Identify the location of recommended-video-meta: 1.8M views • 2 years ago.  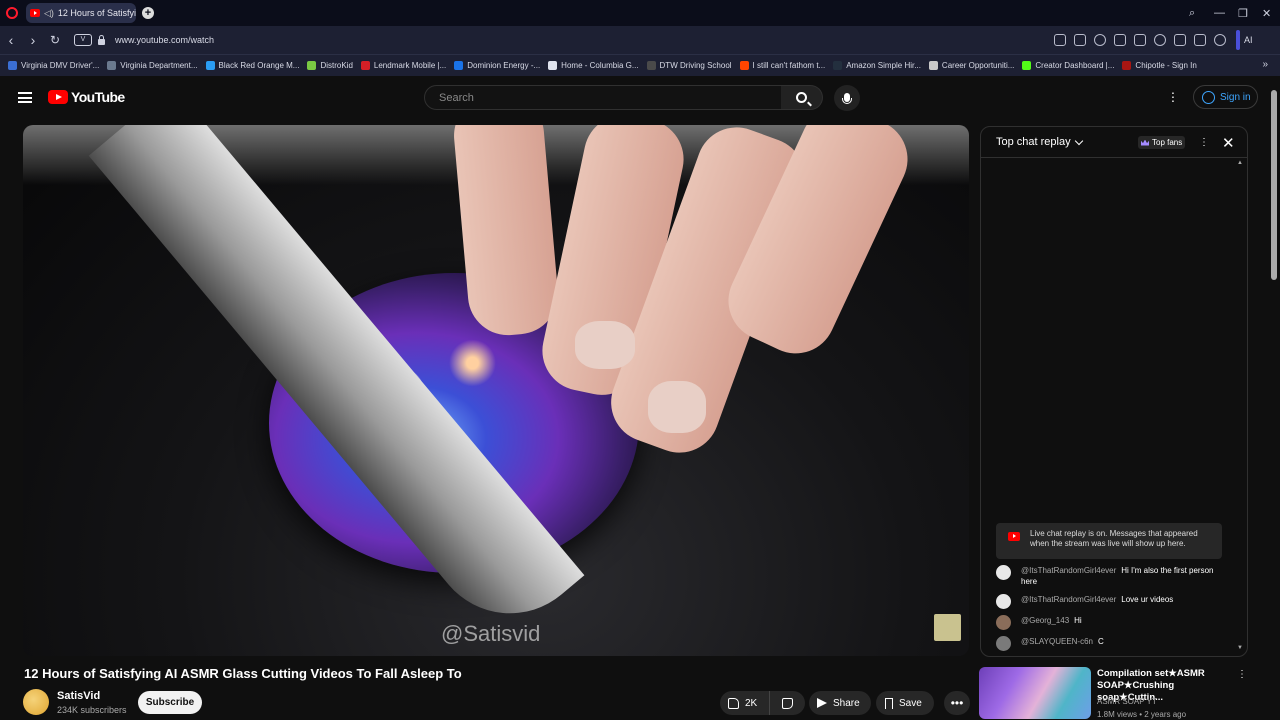
(1142, 714).